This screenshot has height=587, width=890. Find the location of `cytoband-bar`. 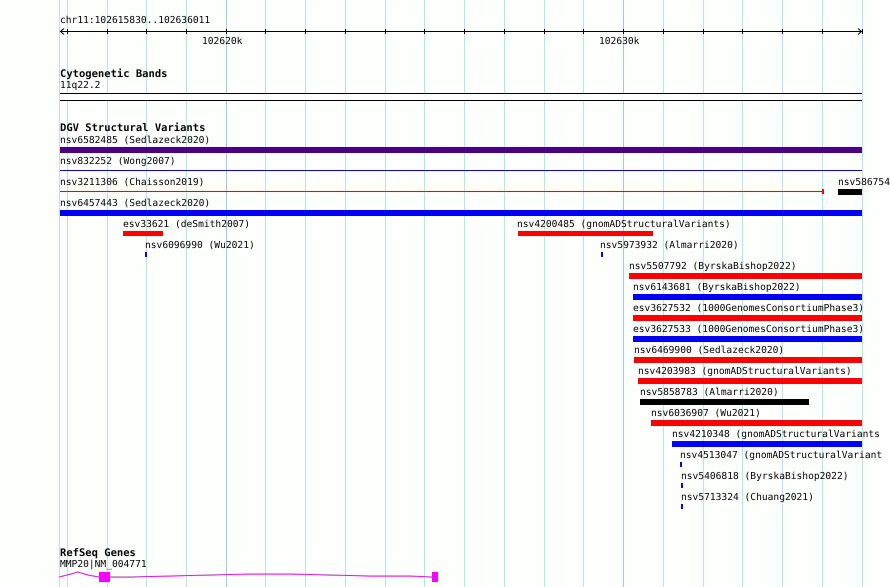

cytoband-bar is located at coordinates (461, 97).